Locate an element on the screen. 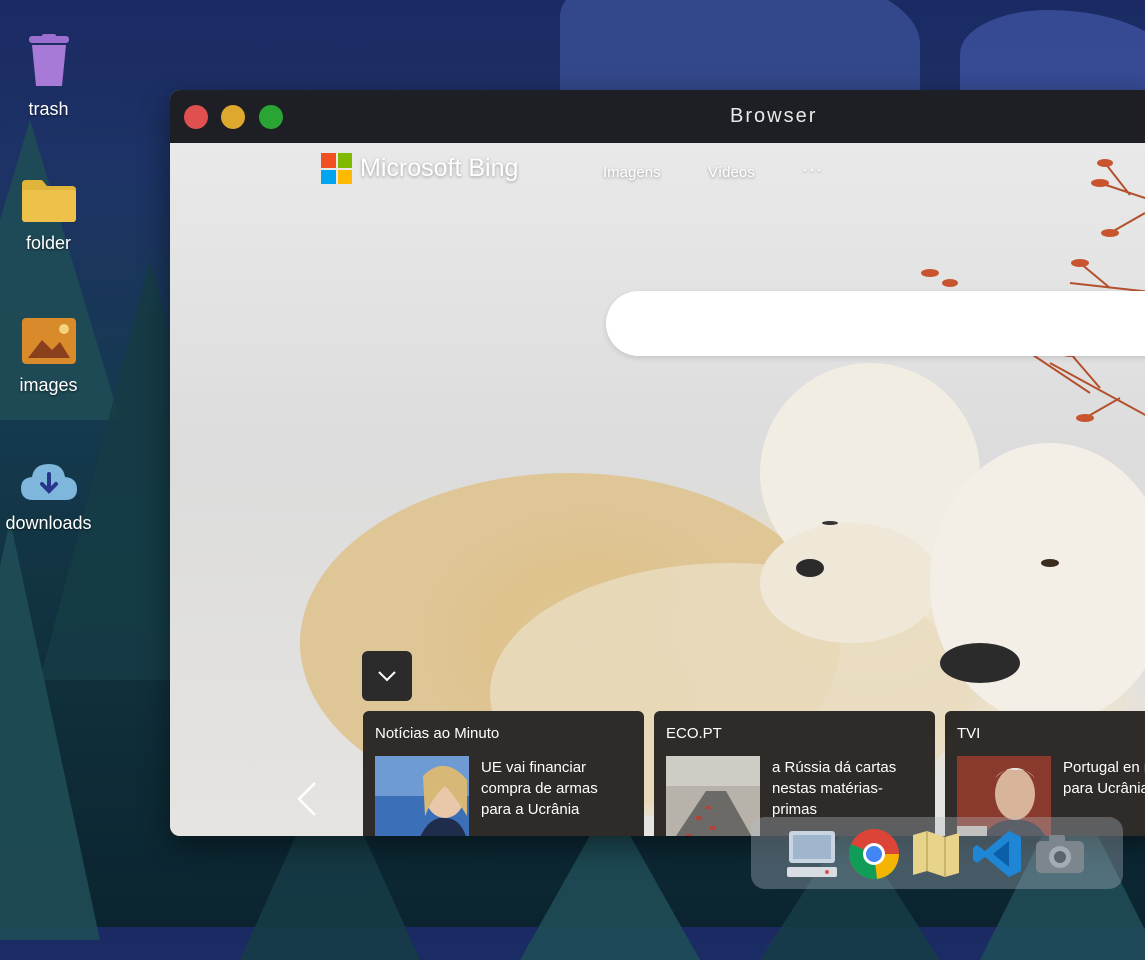 This screenshot has width=1145, height=960. desktop-icon-label: folder is located at coordinates (48, 243).